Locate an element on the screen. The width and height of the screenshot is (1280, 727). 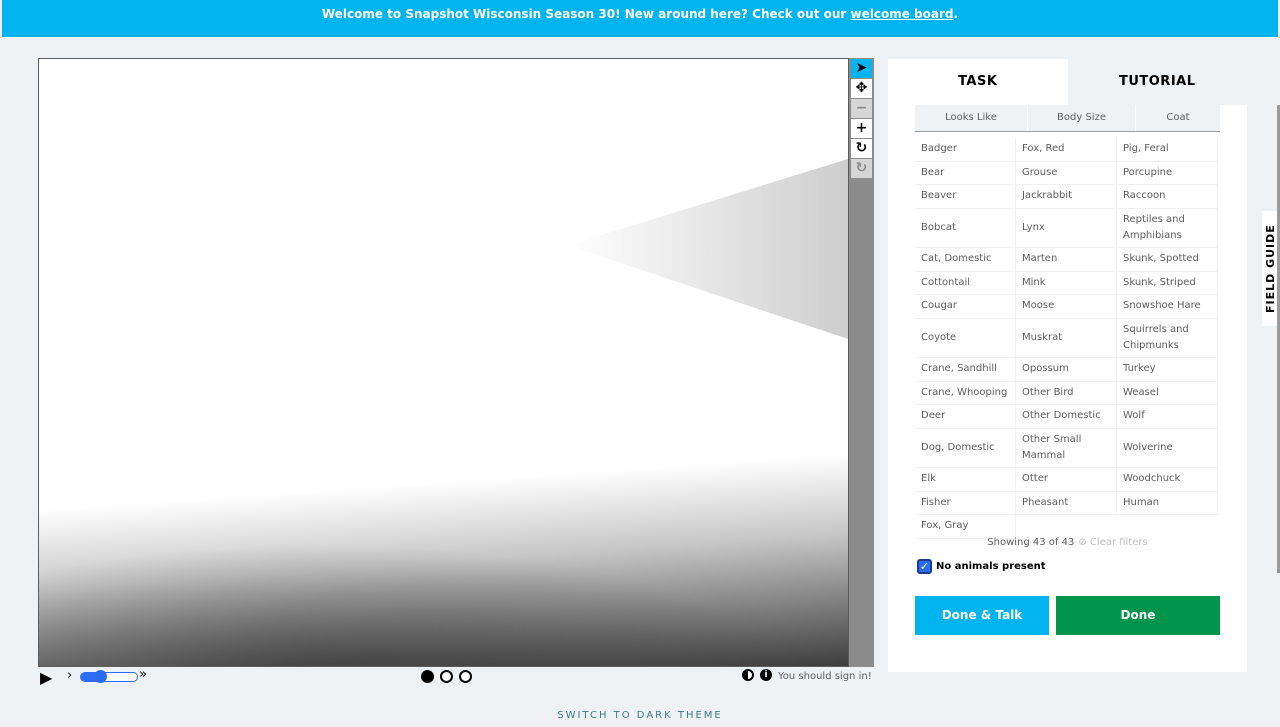
no-animals-checkbox: ✓ is located at coordinates (924, 566).